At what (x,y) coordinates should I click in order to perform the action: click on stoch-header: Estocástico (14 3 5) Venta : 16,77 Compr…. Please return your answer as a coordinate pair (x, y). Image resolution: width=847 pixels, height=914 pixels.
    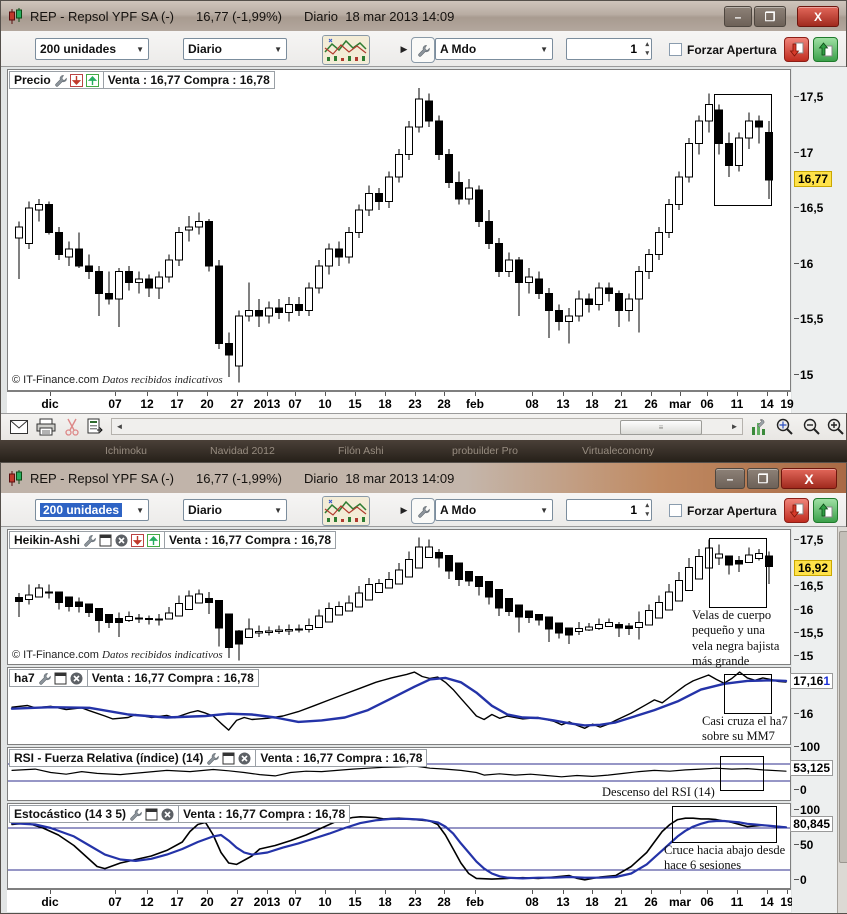
    Looking at the image, I should click on (180, 814).